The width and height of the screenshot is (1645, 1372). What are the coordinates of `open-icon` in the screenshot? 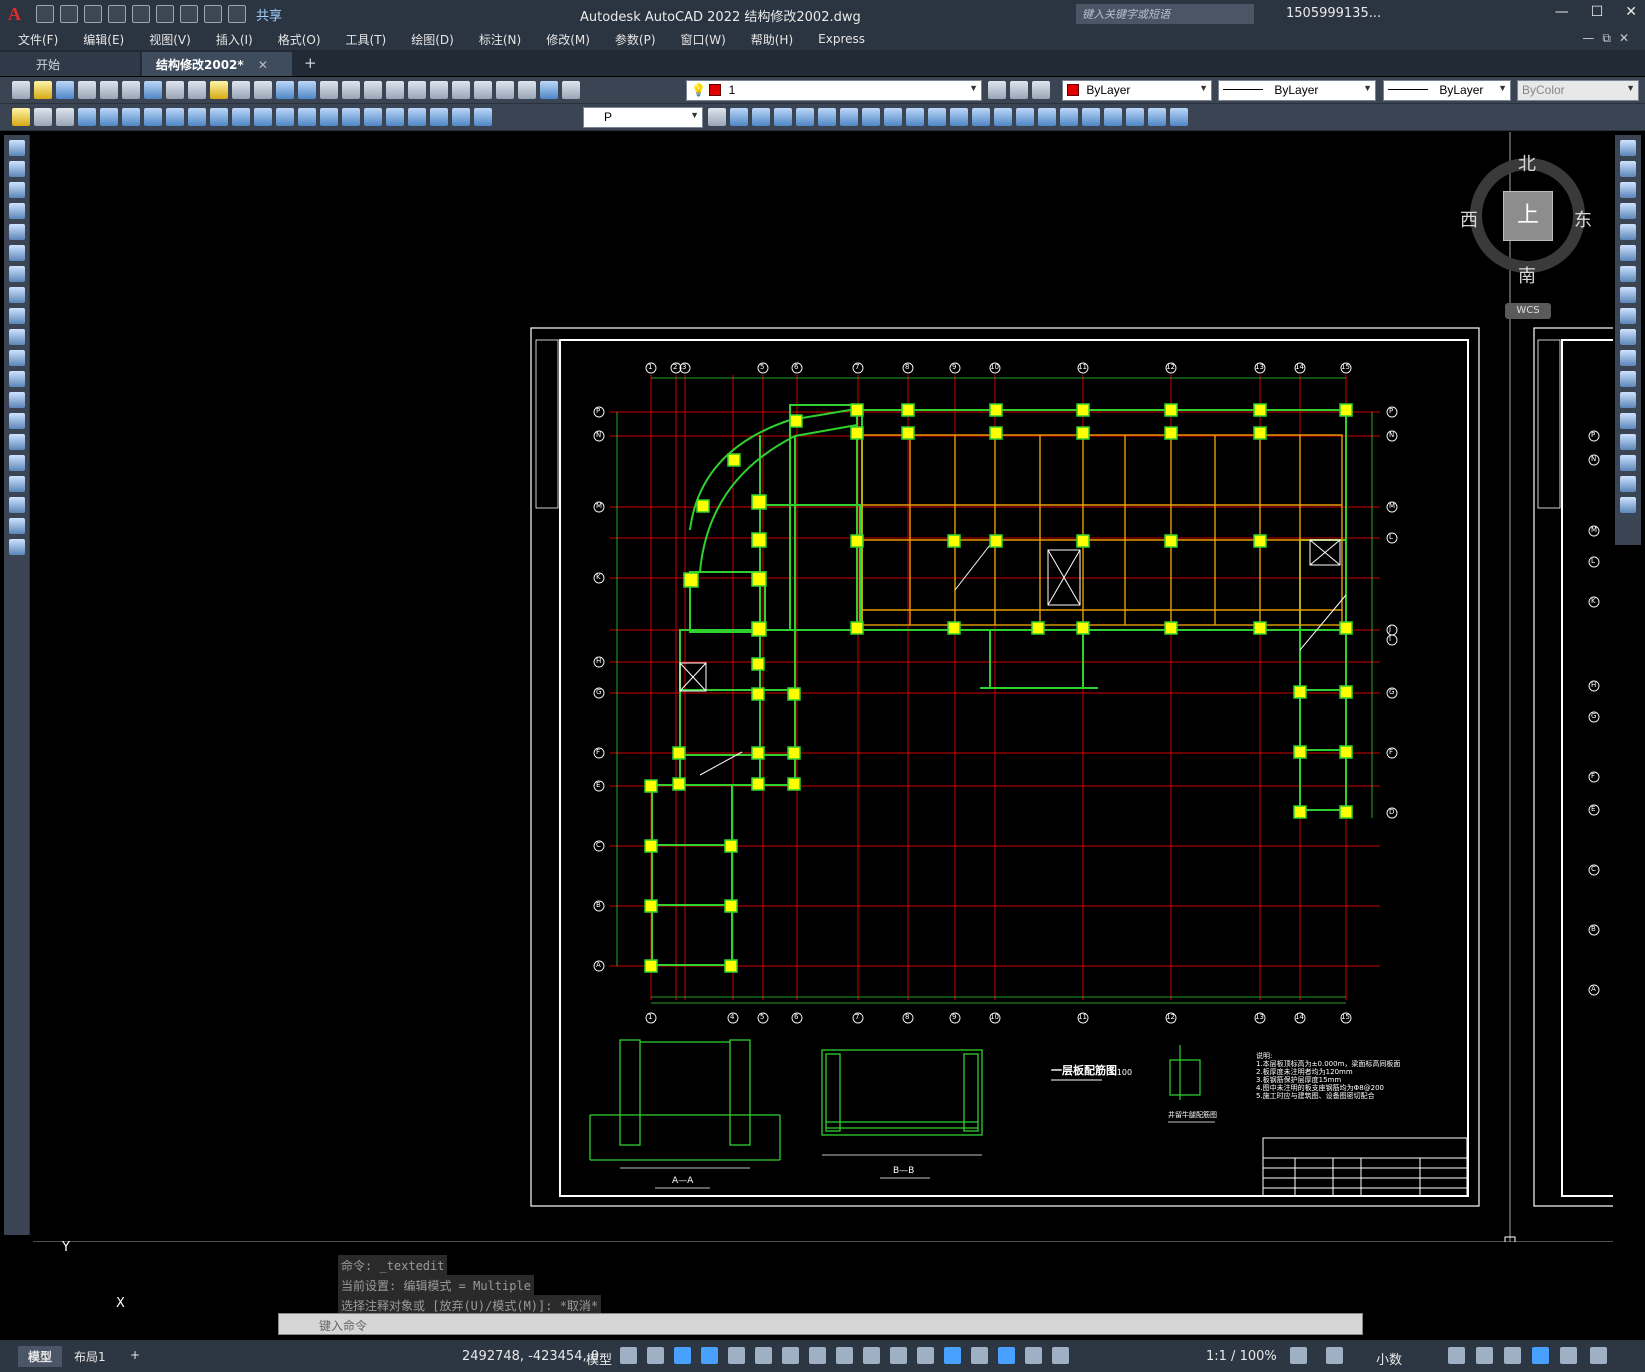 It's located at (69, 14).